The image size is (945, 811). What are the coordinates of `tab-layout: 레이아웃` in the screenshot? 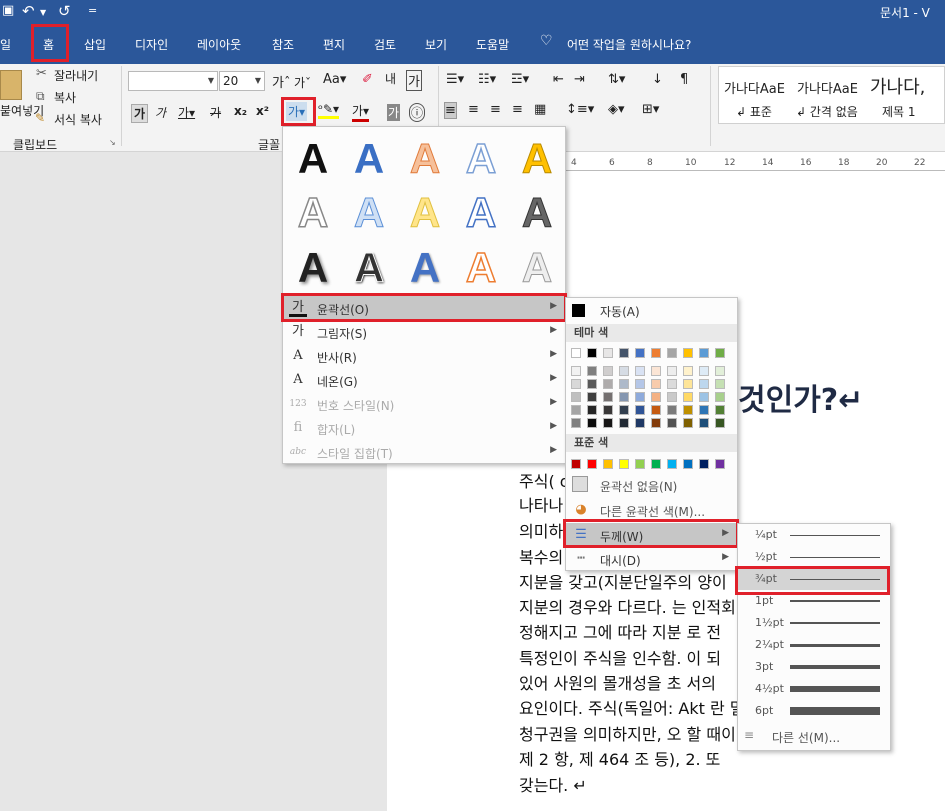 It's located at (219, 44).